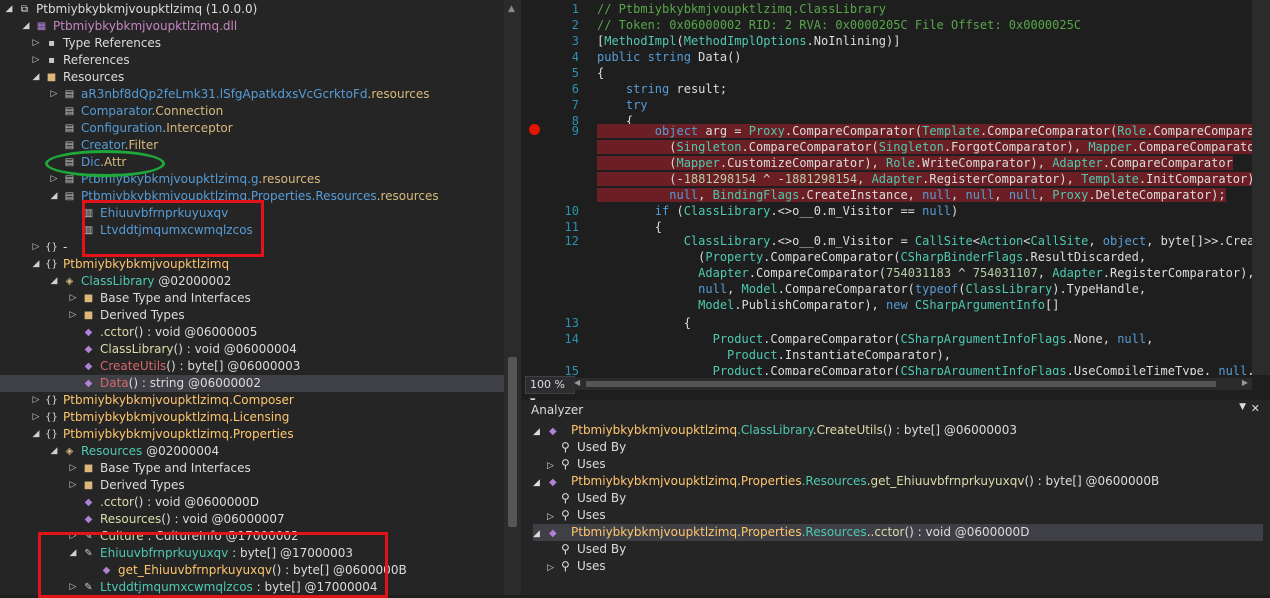 This screenshot has width=1270, height=598. Describe the element at coordinates (591, 464) in the screenshot. I see `analyzer-child-label: Uses` at that location.